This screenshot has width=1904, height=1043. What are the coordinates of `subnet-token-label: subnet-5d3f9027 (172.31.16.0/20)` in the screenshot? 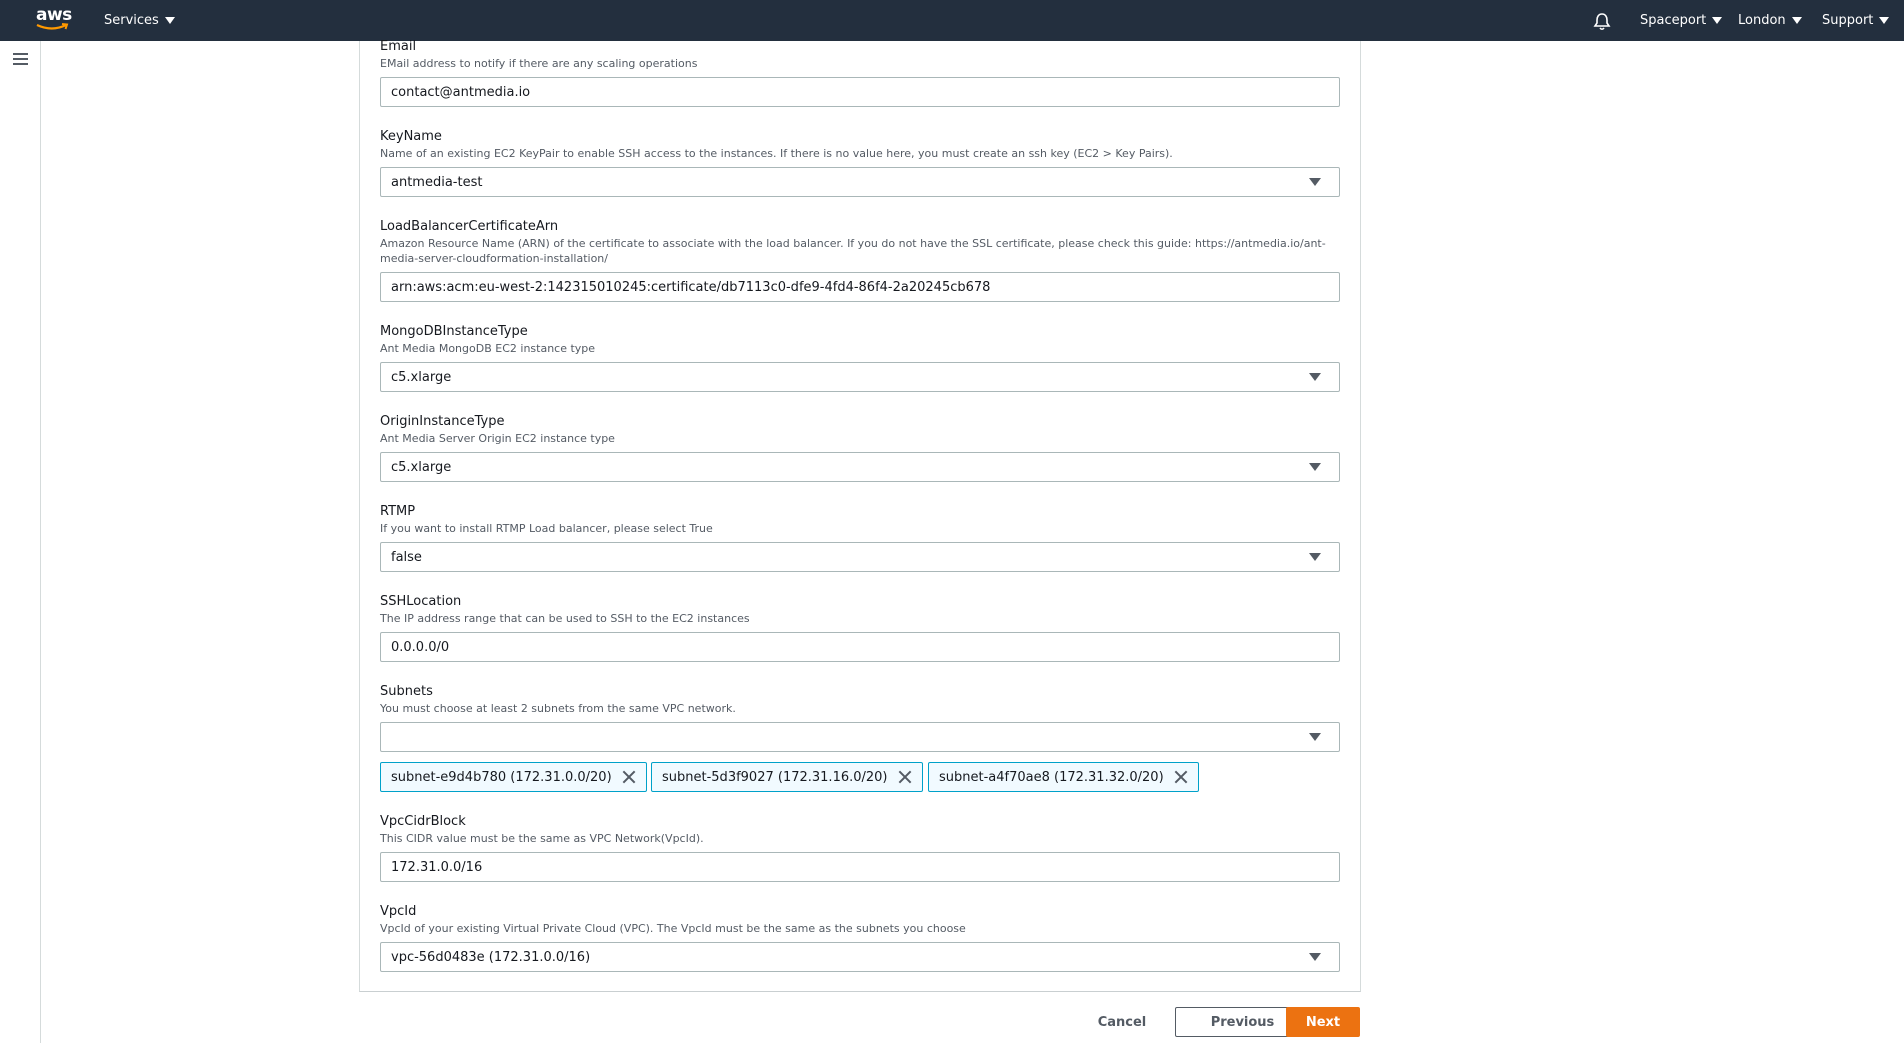 It's located at (775, 777).